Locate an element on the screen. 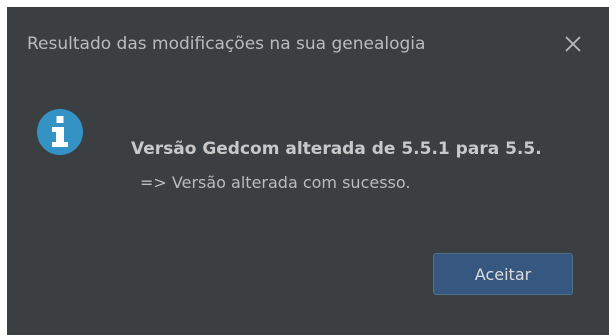 This screenshot has height=335, width=616. ok-button-label: Aceitar is located at coordinates (503, 274).